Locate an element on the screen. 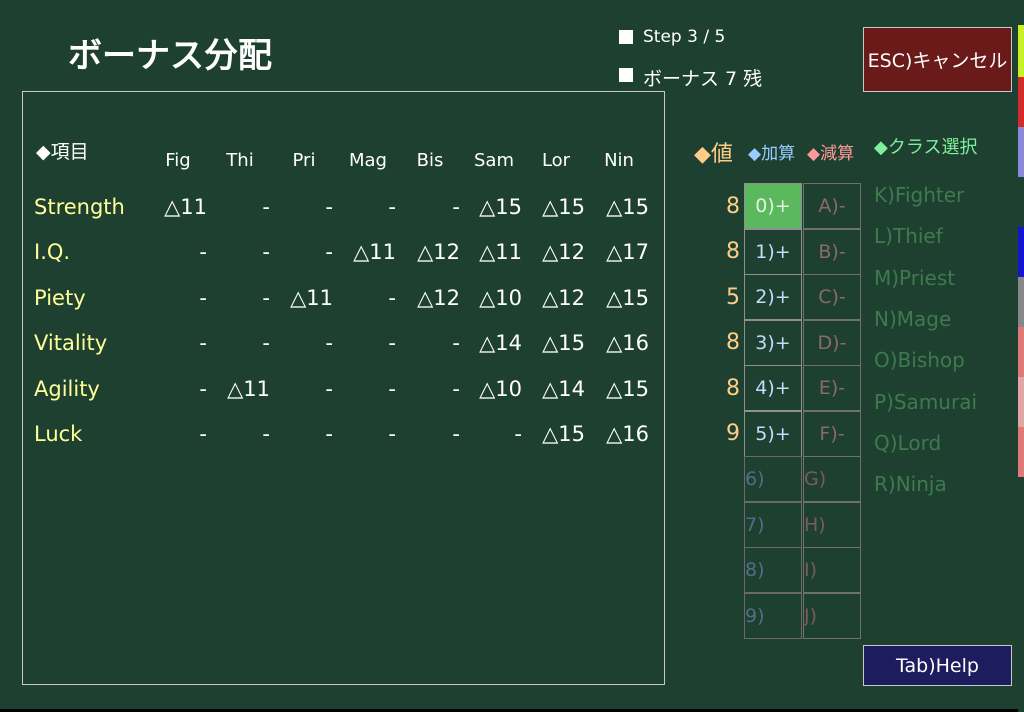 This screenshot has width=1024, height=712. class-option: R)Ninja is located at coordinates (910, 484).